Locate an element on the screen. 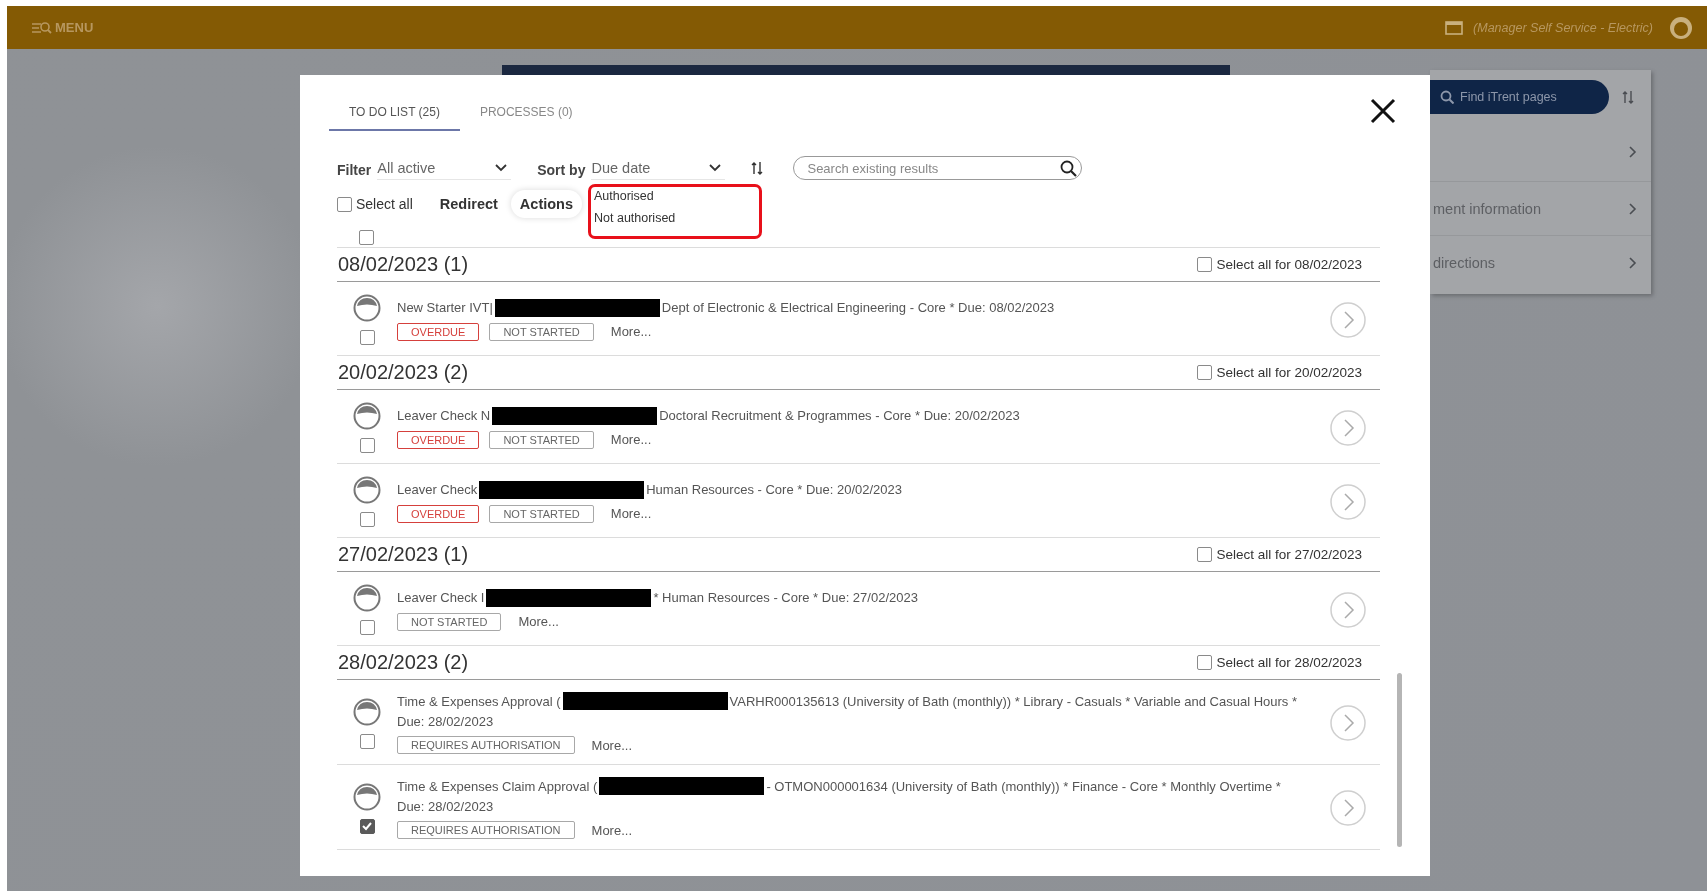 The height and width of the screenshot is (891, 1707). task-title: Time & Expenses Approval ( is located at coordinates (479, 701).